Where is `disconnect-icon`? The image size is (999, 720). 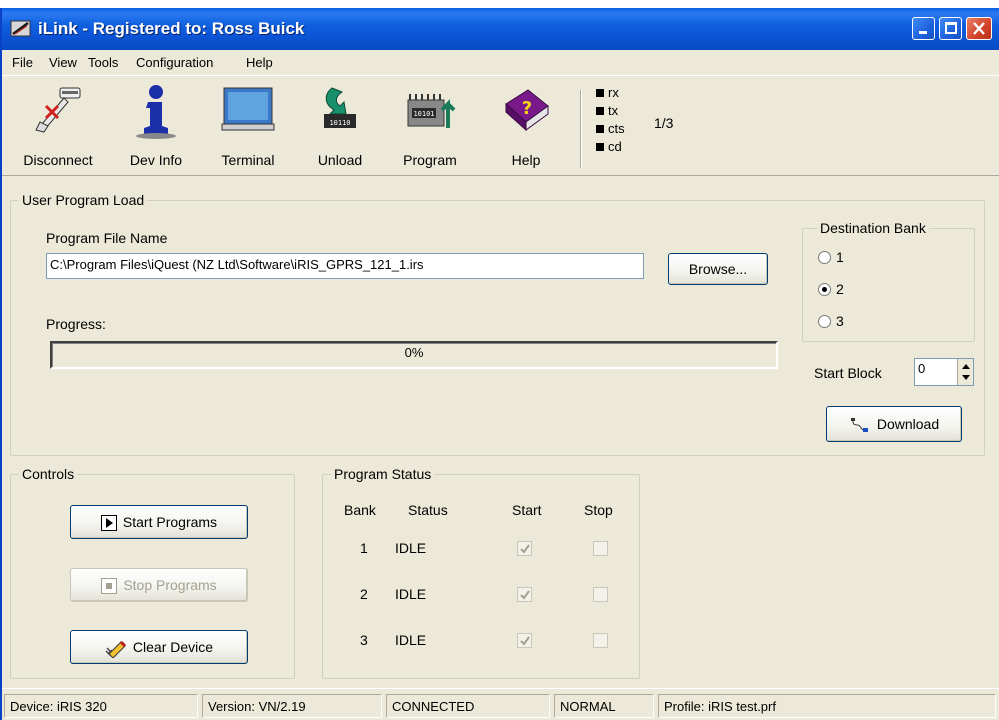
disconnect-icon is located at coordinates (58, 110).